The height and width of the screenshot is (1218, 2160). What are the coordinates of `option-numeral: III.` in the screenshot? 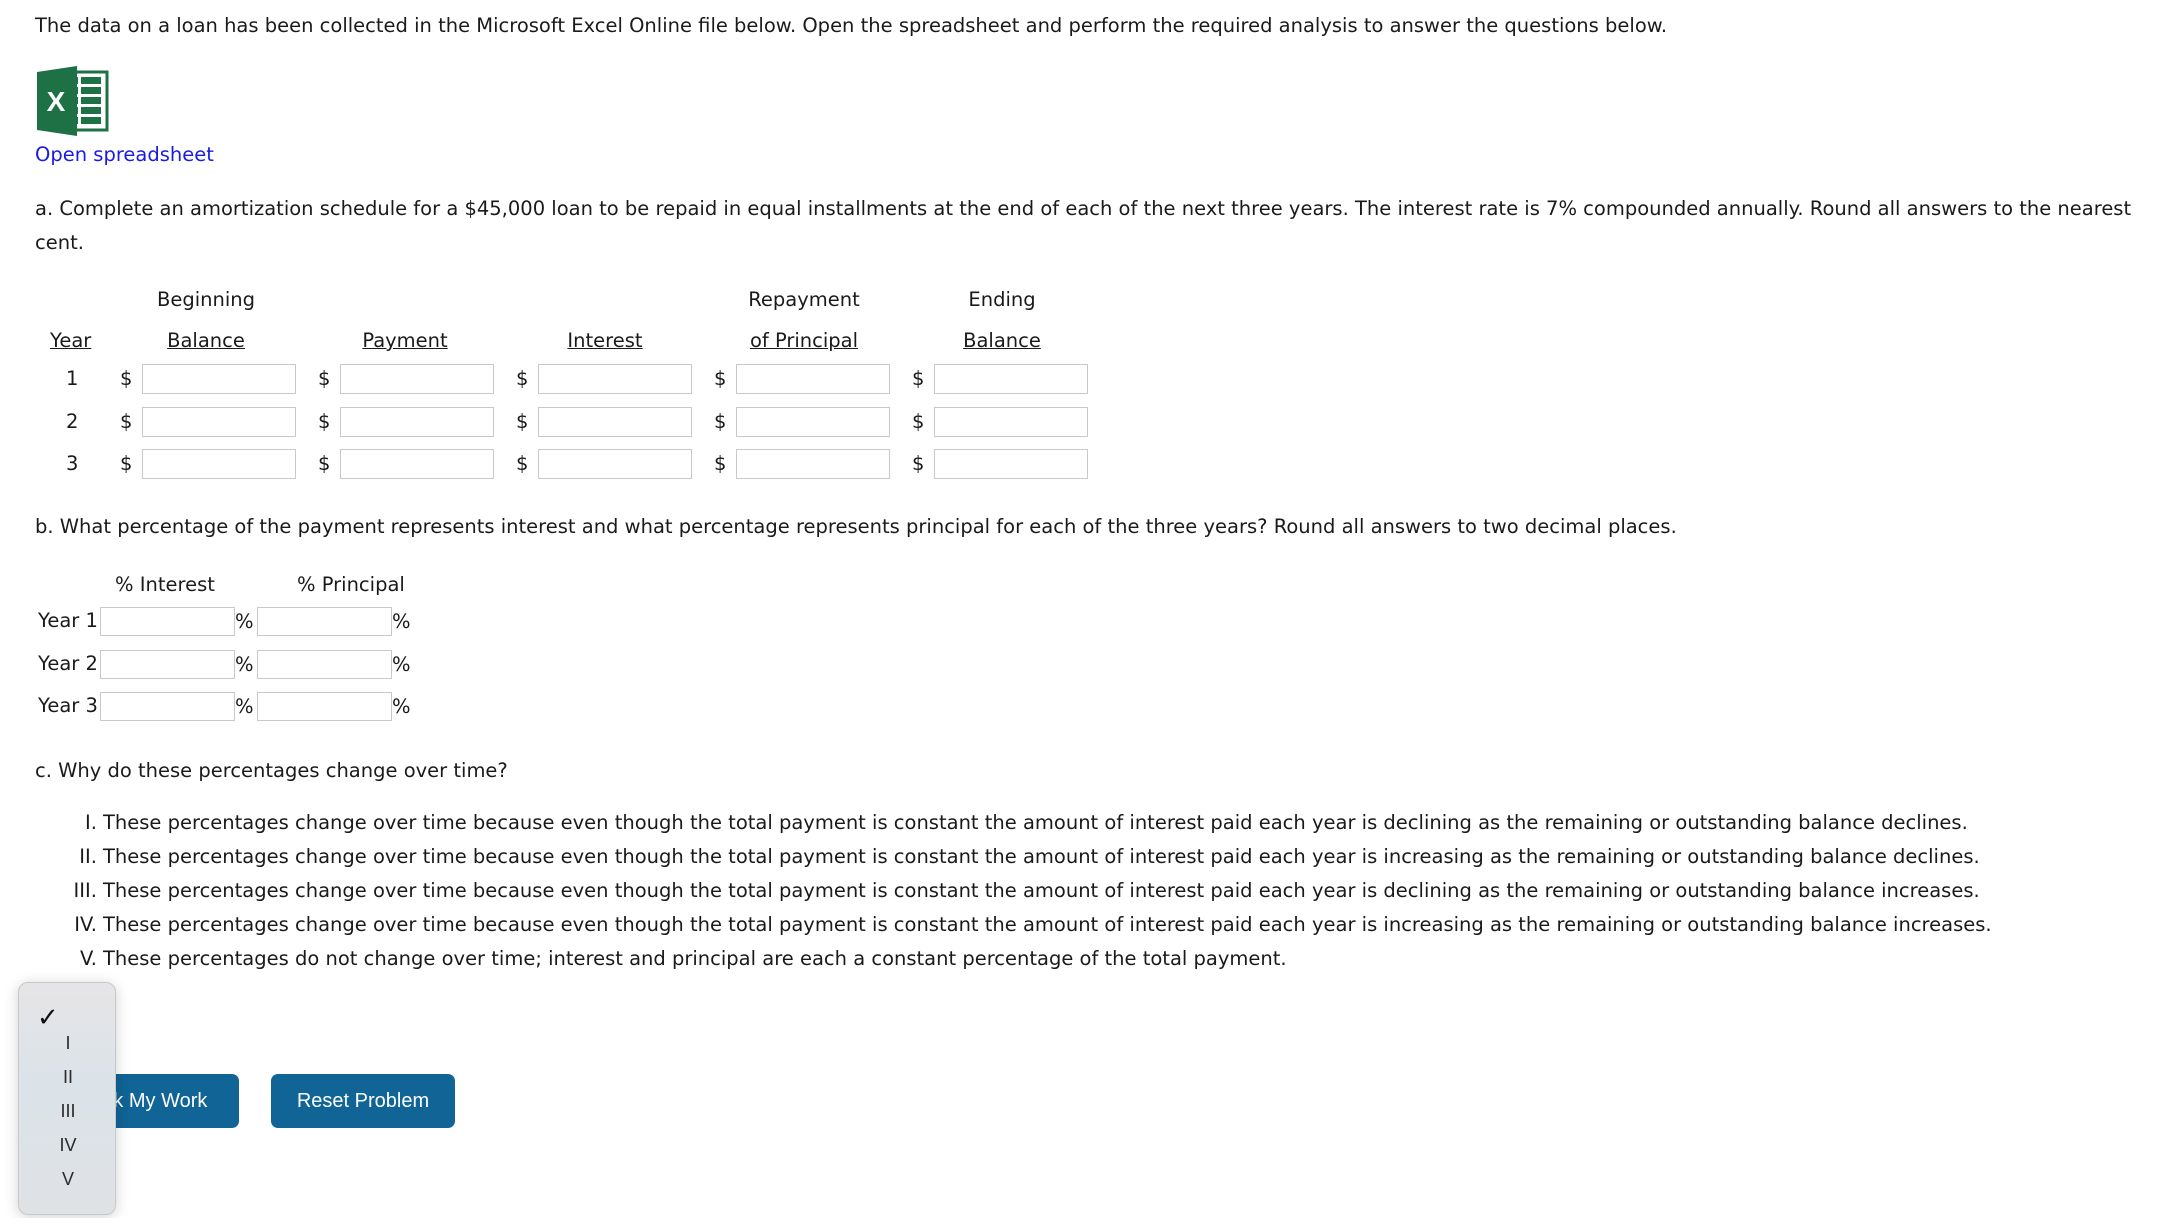 It's located at (85, 890).